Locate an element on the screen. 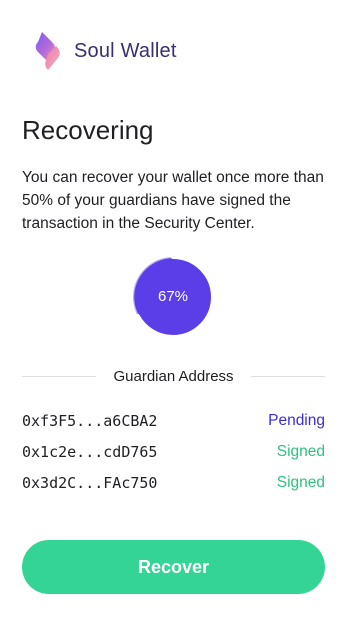 Image resolution: width=349 pixels, height=625 pixels. progress-percentage: 67% is located at coordinates (173, 296).